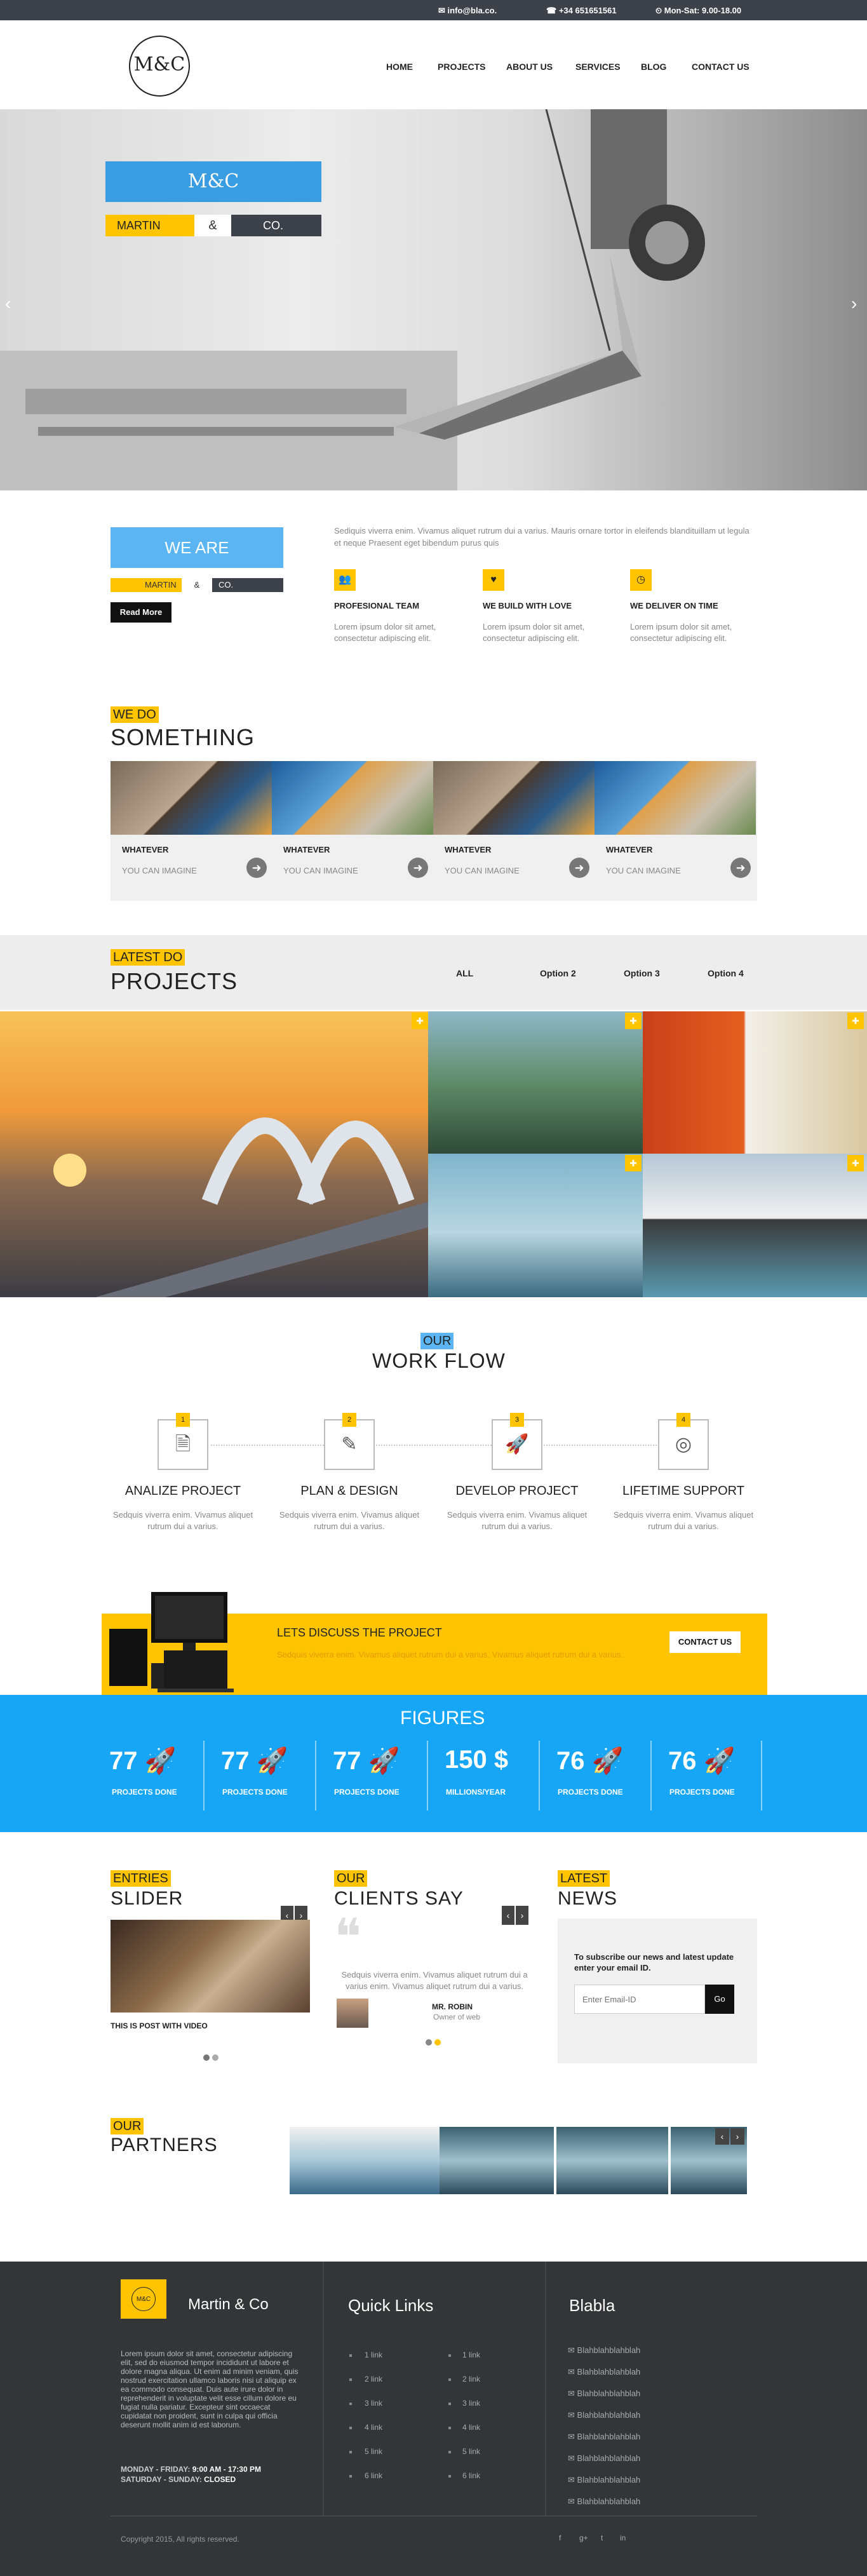 The image size is (867, 2576). What do you see at coordinates (703, 10) in the screenshot?
I see `hours-text: Mon-Sat: 9.00-18.00` at bounding box center [703, 10].